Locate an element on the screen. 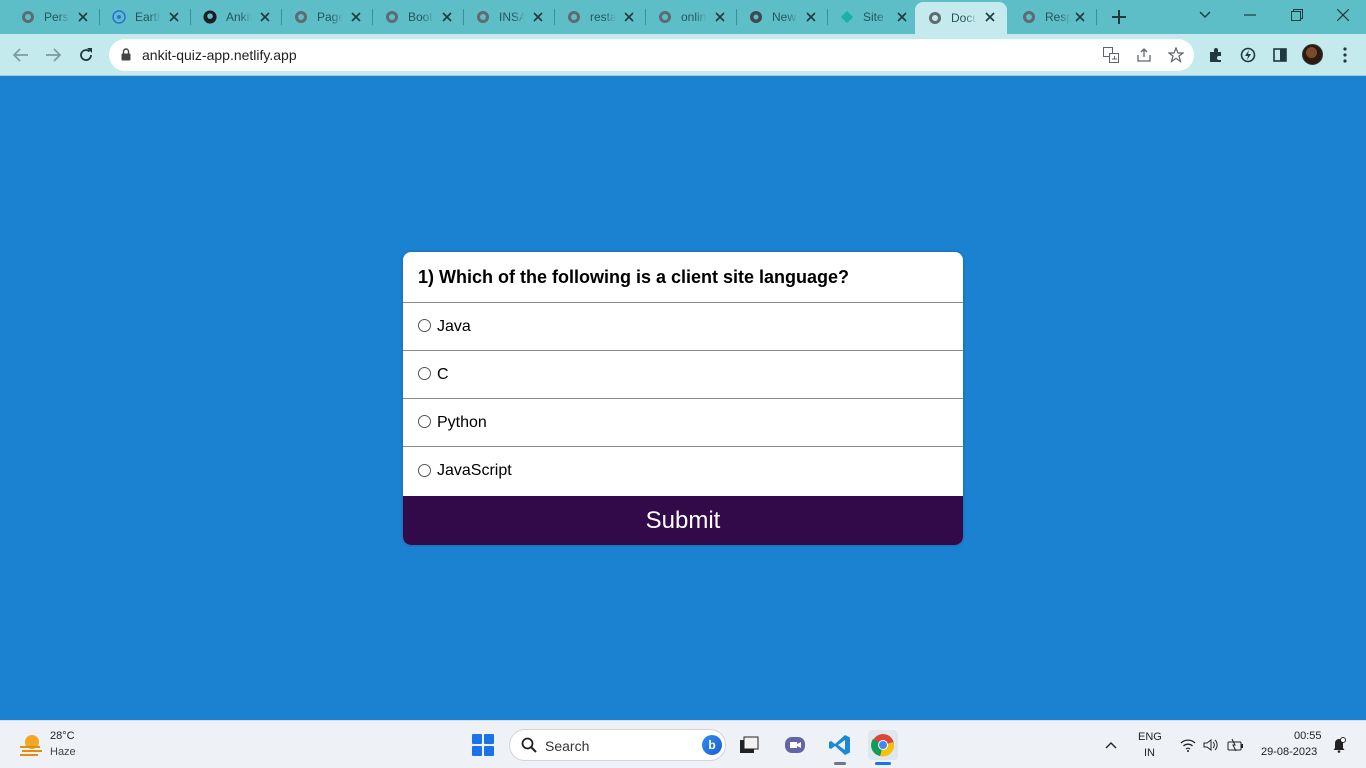  tab-search-chevron-icon is located at coordinates (1205, 15).